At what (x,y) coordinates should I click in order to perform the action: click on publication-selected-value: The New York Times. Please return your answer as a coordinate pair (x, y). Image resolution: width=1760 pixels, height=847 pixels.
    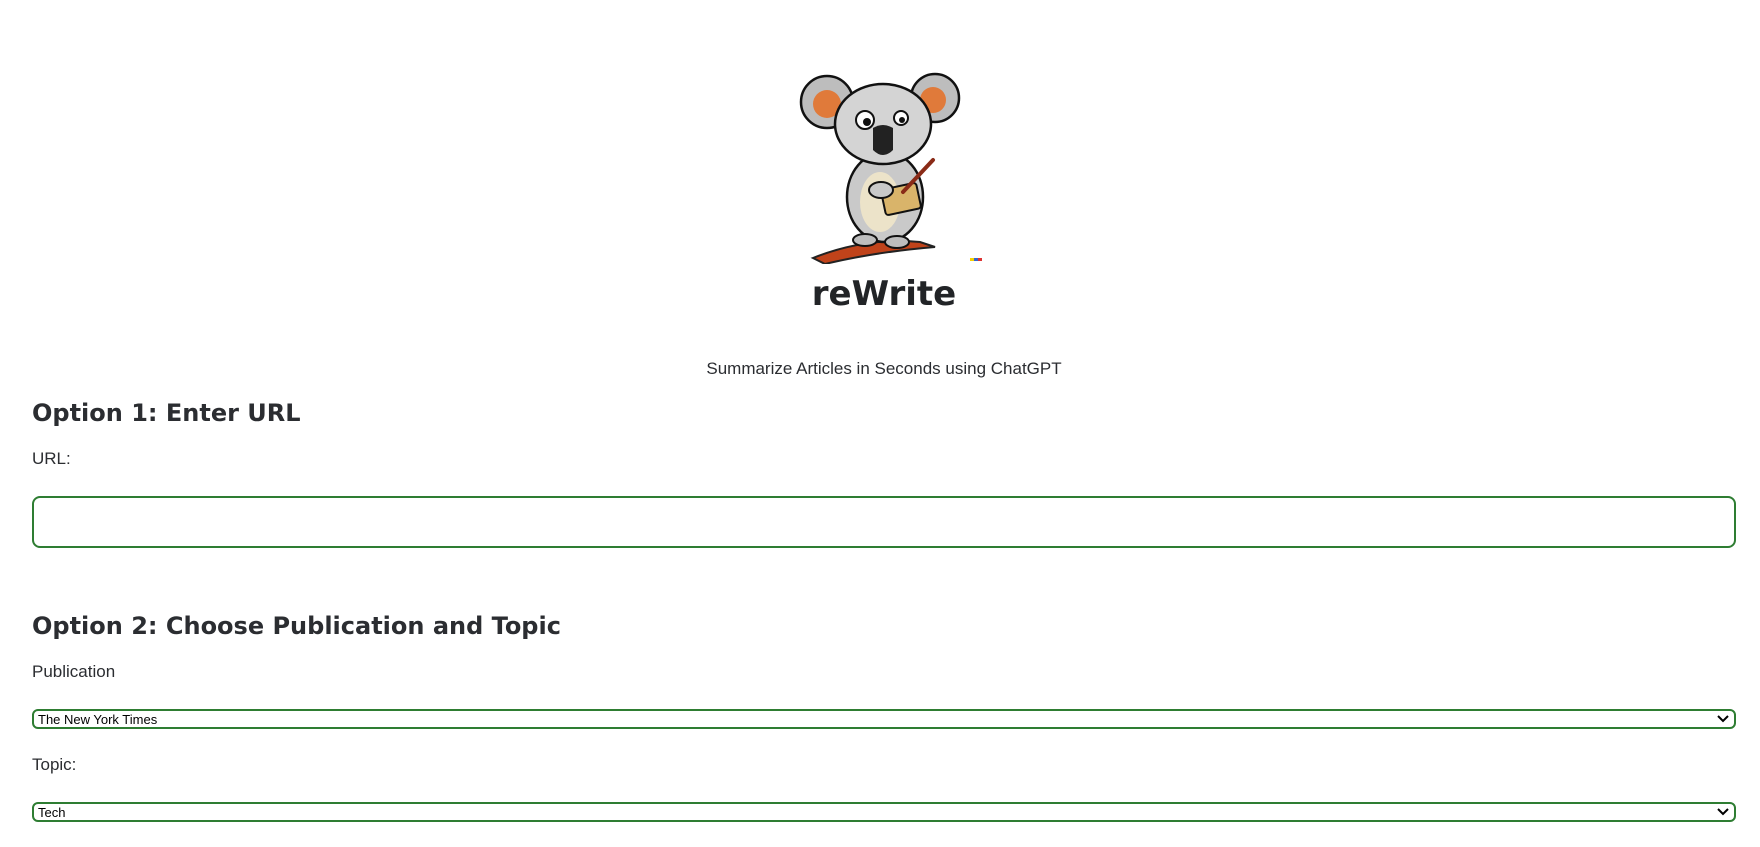
    Looking at the image, I should click on (98, 719).